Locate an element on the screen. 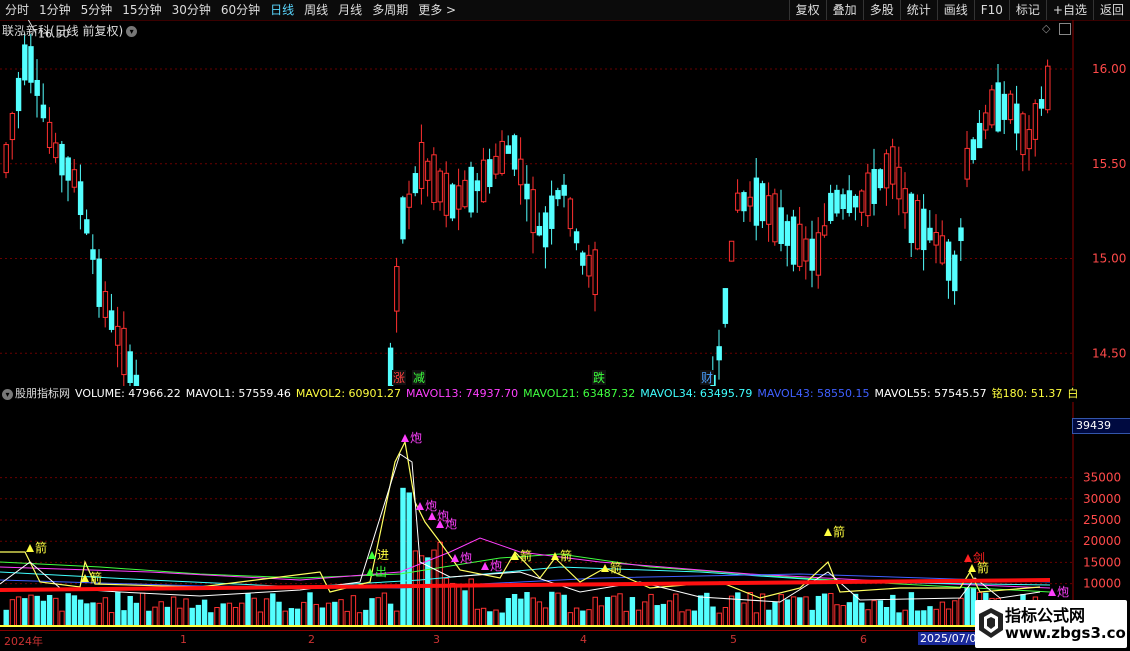 This screenshot has width=1130, height=651. period-tab-more: 更多 > is located at coordinates (437, 10).